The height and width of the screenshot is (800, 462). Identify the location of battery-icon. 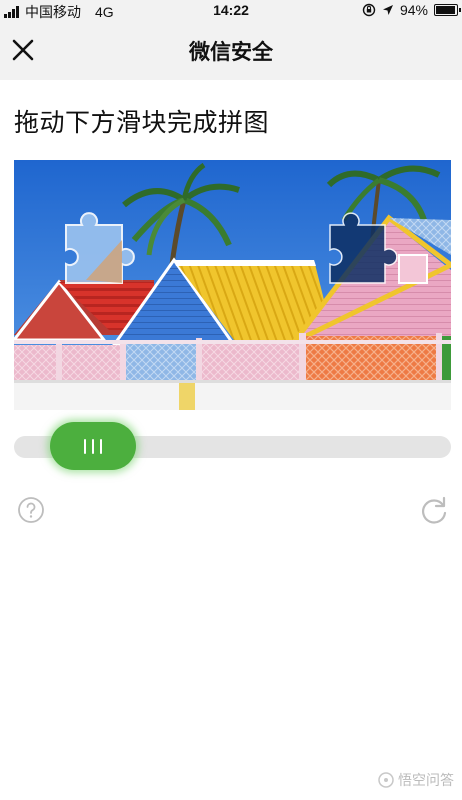
(447, 10).